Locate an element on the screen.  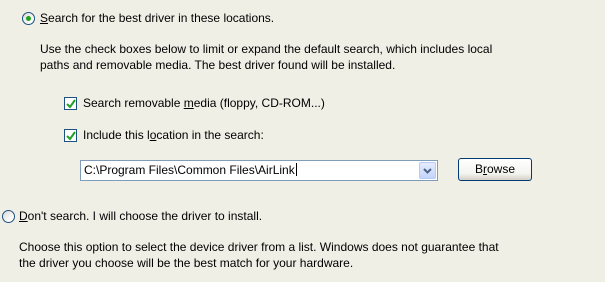
radio-selected-dot is located at coordinates (28, 18).